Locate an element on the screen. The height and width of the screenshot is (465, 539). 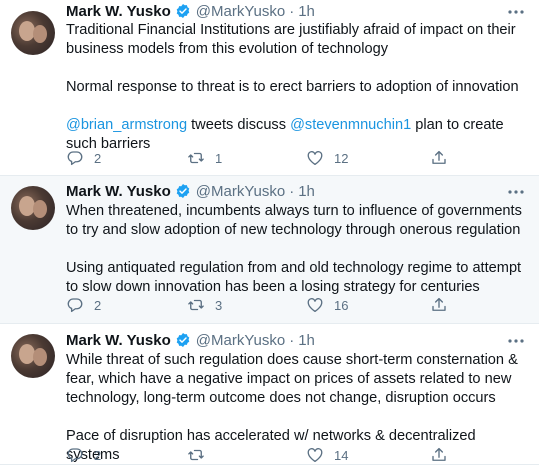
like-count: 14 is located at coordinates (341, 455).